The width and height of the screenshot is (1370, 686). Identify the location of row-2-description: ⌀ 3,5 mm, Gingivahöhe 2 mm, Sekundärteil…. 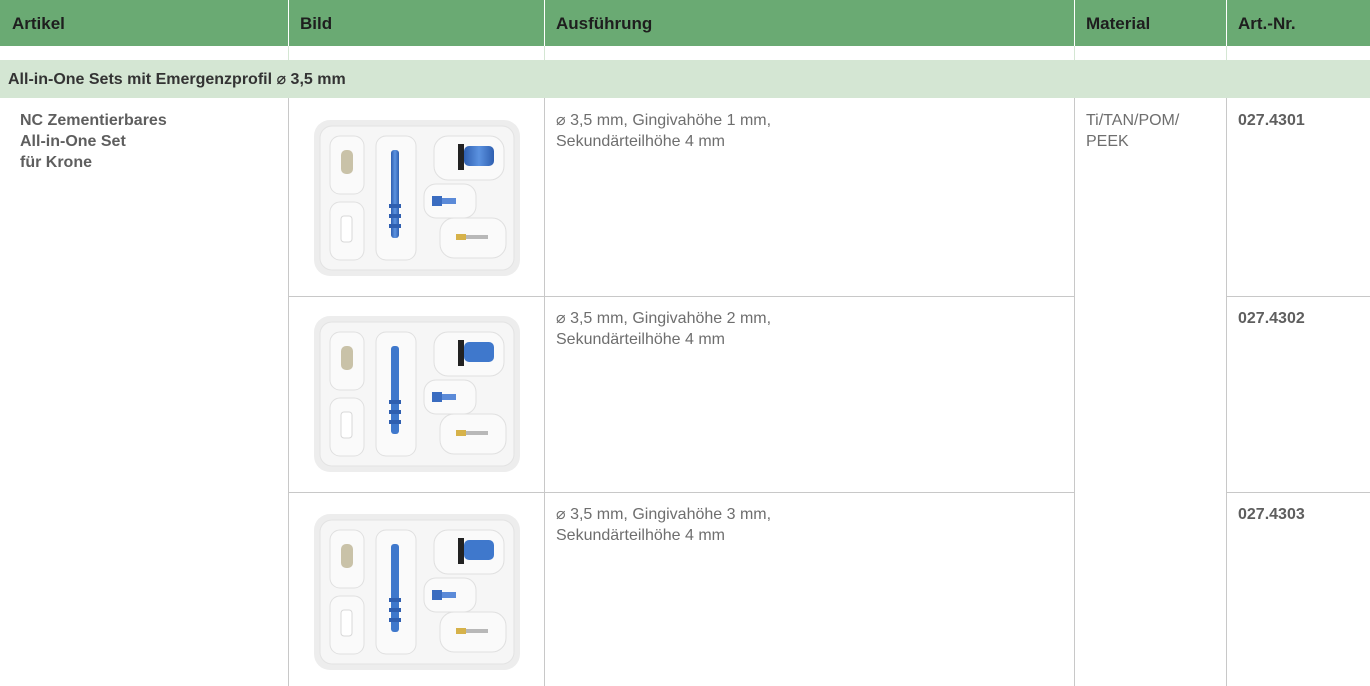
(663, 329).